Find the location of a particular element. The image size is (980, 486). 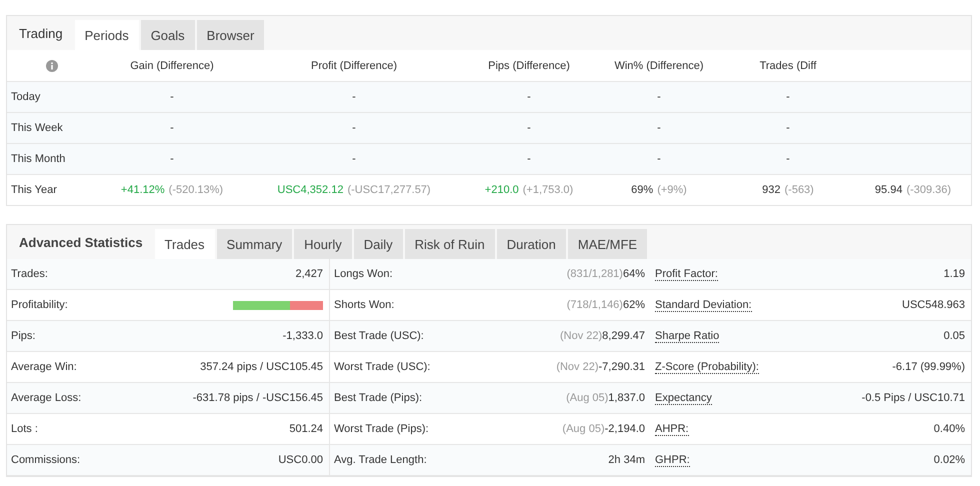

stat-value: 501.24 is located at coordinates (306, 429).